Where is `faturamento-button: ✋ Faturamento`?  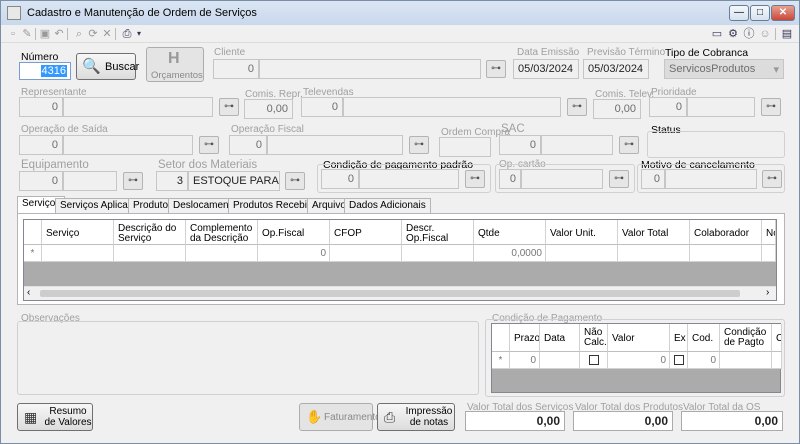
faturamento-button: ✋ Faturamento is located at coordinates (340, 417).